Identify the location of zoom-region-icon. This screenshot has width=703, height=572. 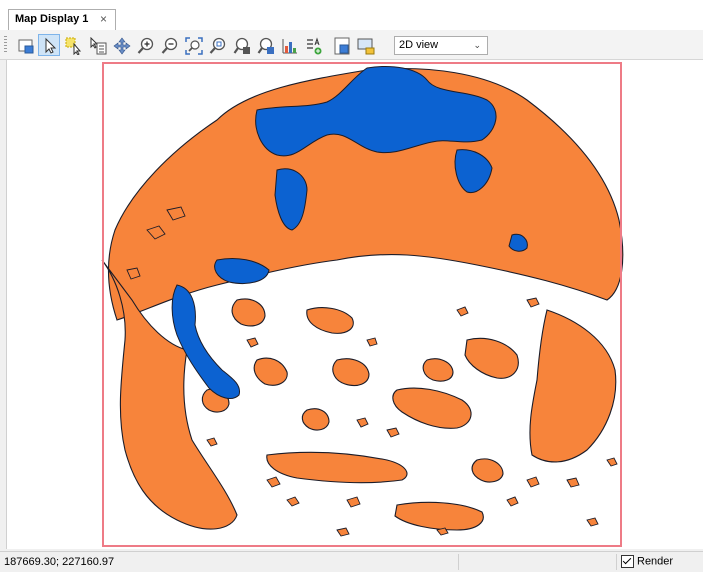
(265, 45).